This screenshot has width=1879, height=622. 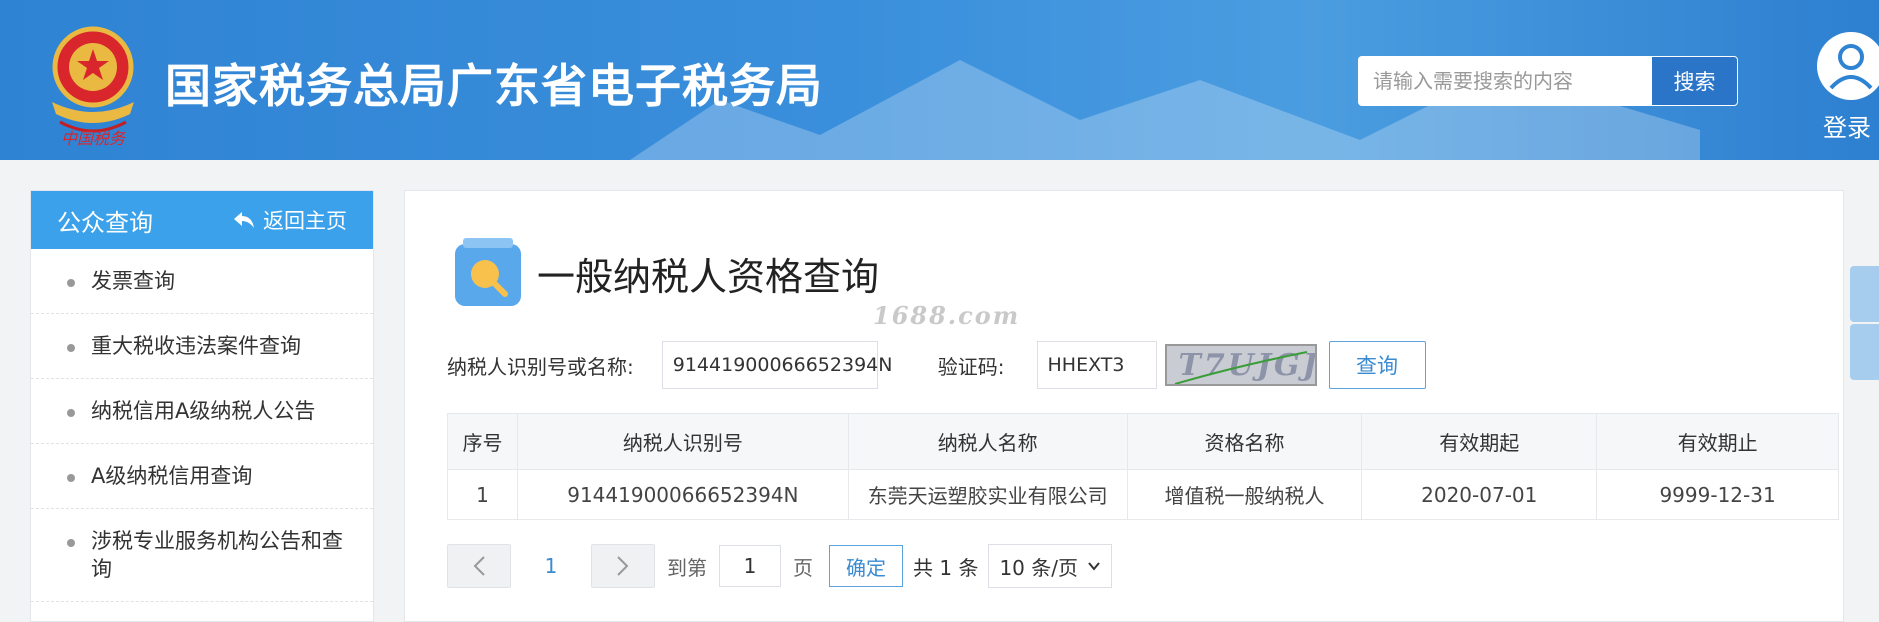 I want to click on sidebar-item-a-level-credit-query: A级纳税信用查询, so click(x=202, y=476).